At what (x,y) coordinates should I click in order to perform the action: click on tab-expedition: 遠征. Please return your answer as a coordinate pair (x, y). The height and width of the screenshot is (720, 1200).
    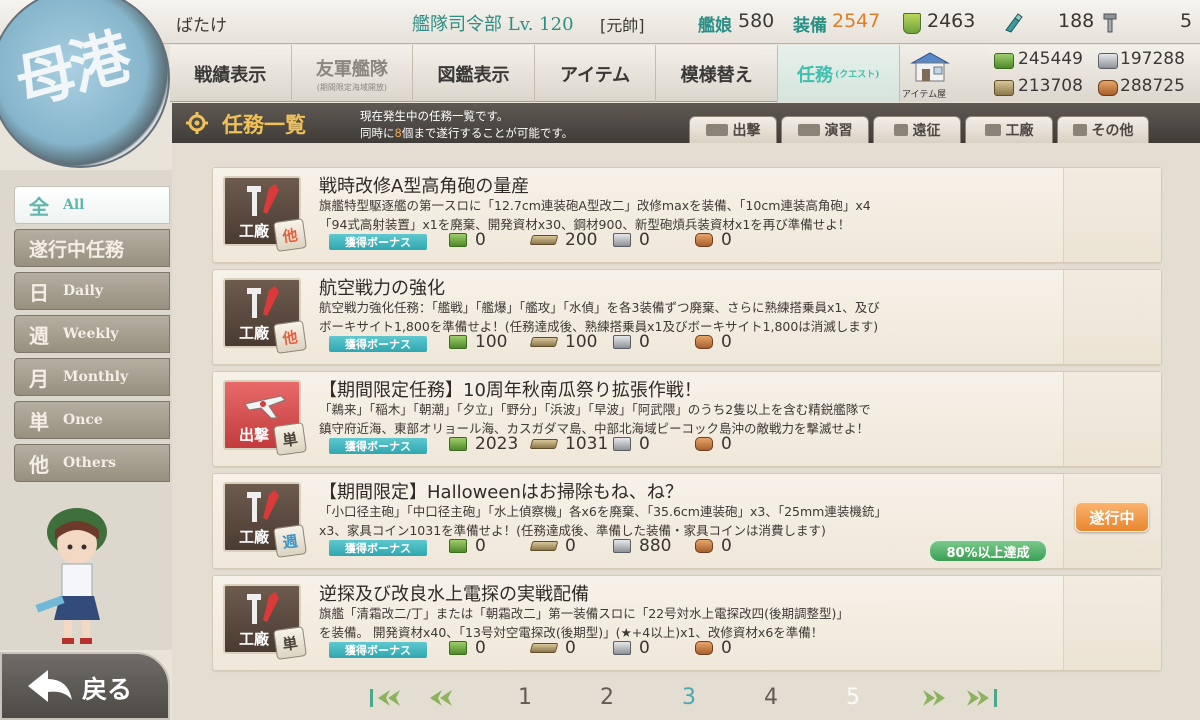
    Looking at the image, I should click on (917, 129).